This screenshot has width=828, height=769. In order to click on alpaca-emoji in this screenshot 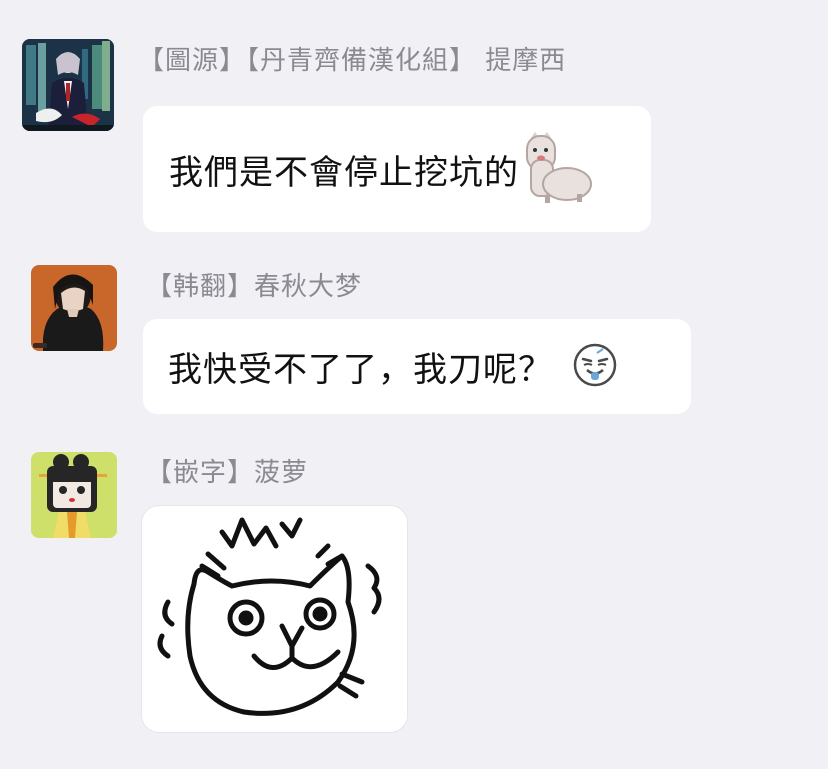, I will do `click(557, 169)`.